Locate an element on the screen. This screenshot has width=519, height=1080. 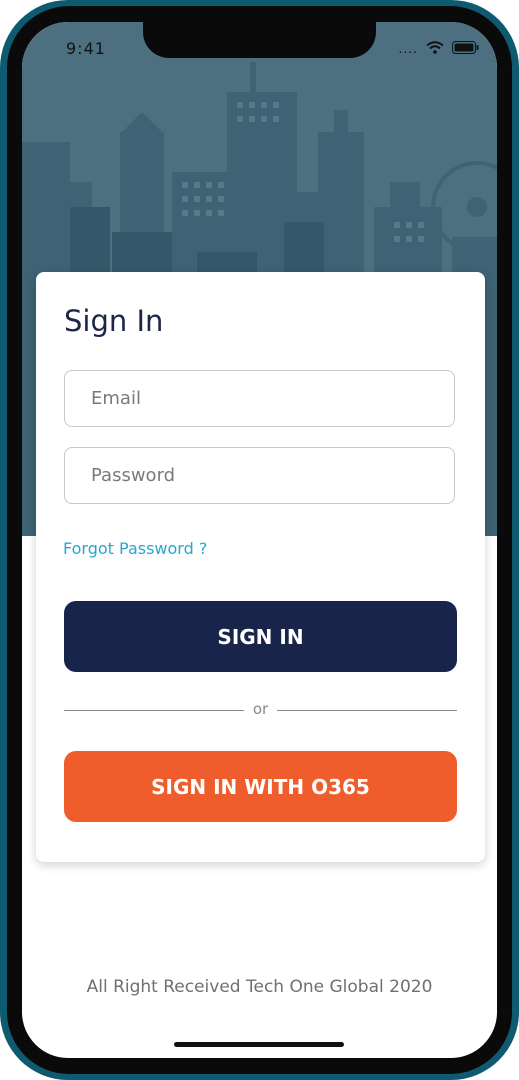
email-field-container is located at coordinates (259, 398).